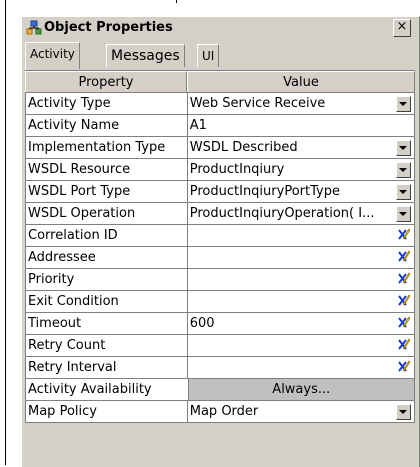  I want to click on property-value: A1, so click(301, 125).